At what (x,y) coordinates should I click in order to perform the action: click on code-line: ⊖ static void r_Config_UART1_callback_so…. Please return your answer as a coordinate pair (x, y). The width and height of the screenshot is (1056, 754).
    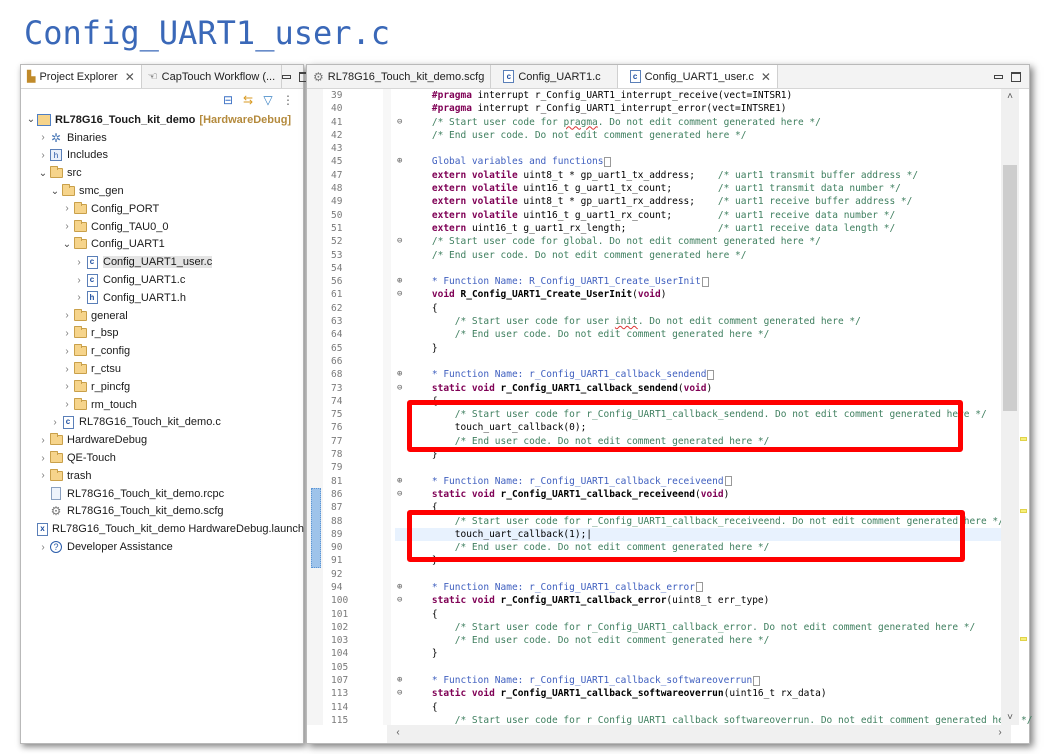
    Looking at the image, I should click on (698, 693).